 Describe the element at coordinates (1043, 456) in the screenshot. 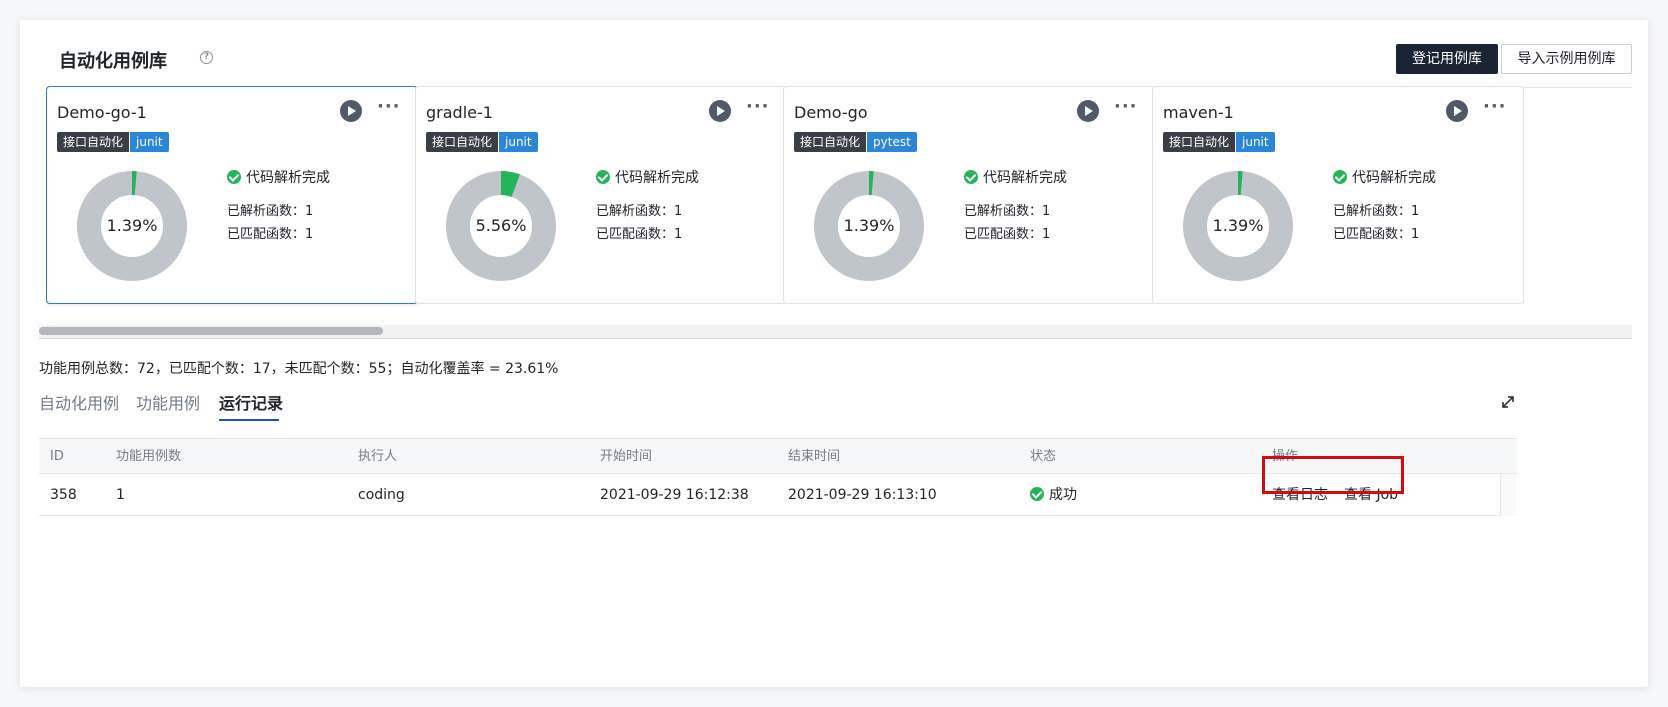

I see `column-header: 状态` at that location.